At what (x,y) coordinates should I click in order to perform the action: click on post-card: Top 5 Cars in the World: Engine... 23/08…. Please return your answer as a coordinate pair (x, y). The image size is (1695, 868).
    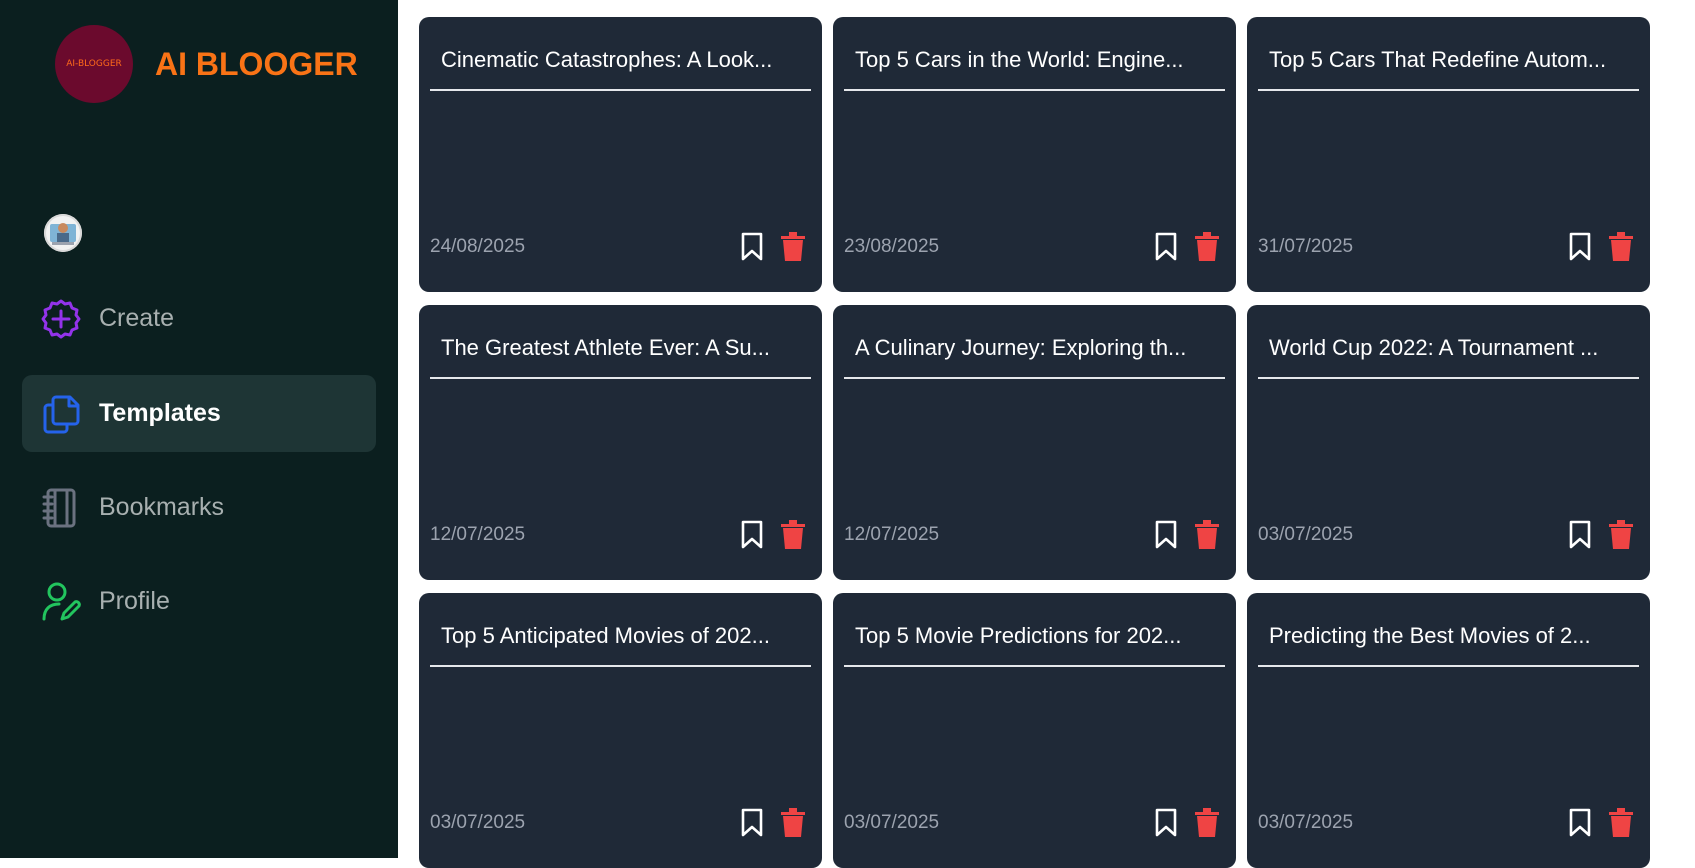
    Looking at the image, I should click on (1034, 154).